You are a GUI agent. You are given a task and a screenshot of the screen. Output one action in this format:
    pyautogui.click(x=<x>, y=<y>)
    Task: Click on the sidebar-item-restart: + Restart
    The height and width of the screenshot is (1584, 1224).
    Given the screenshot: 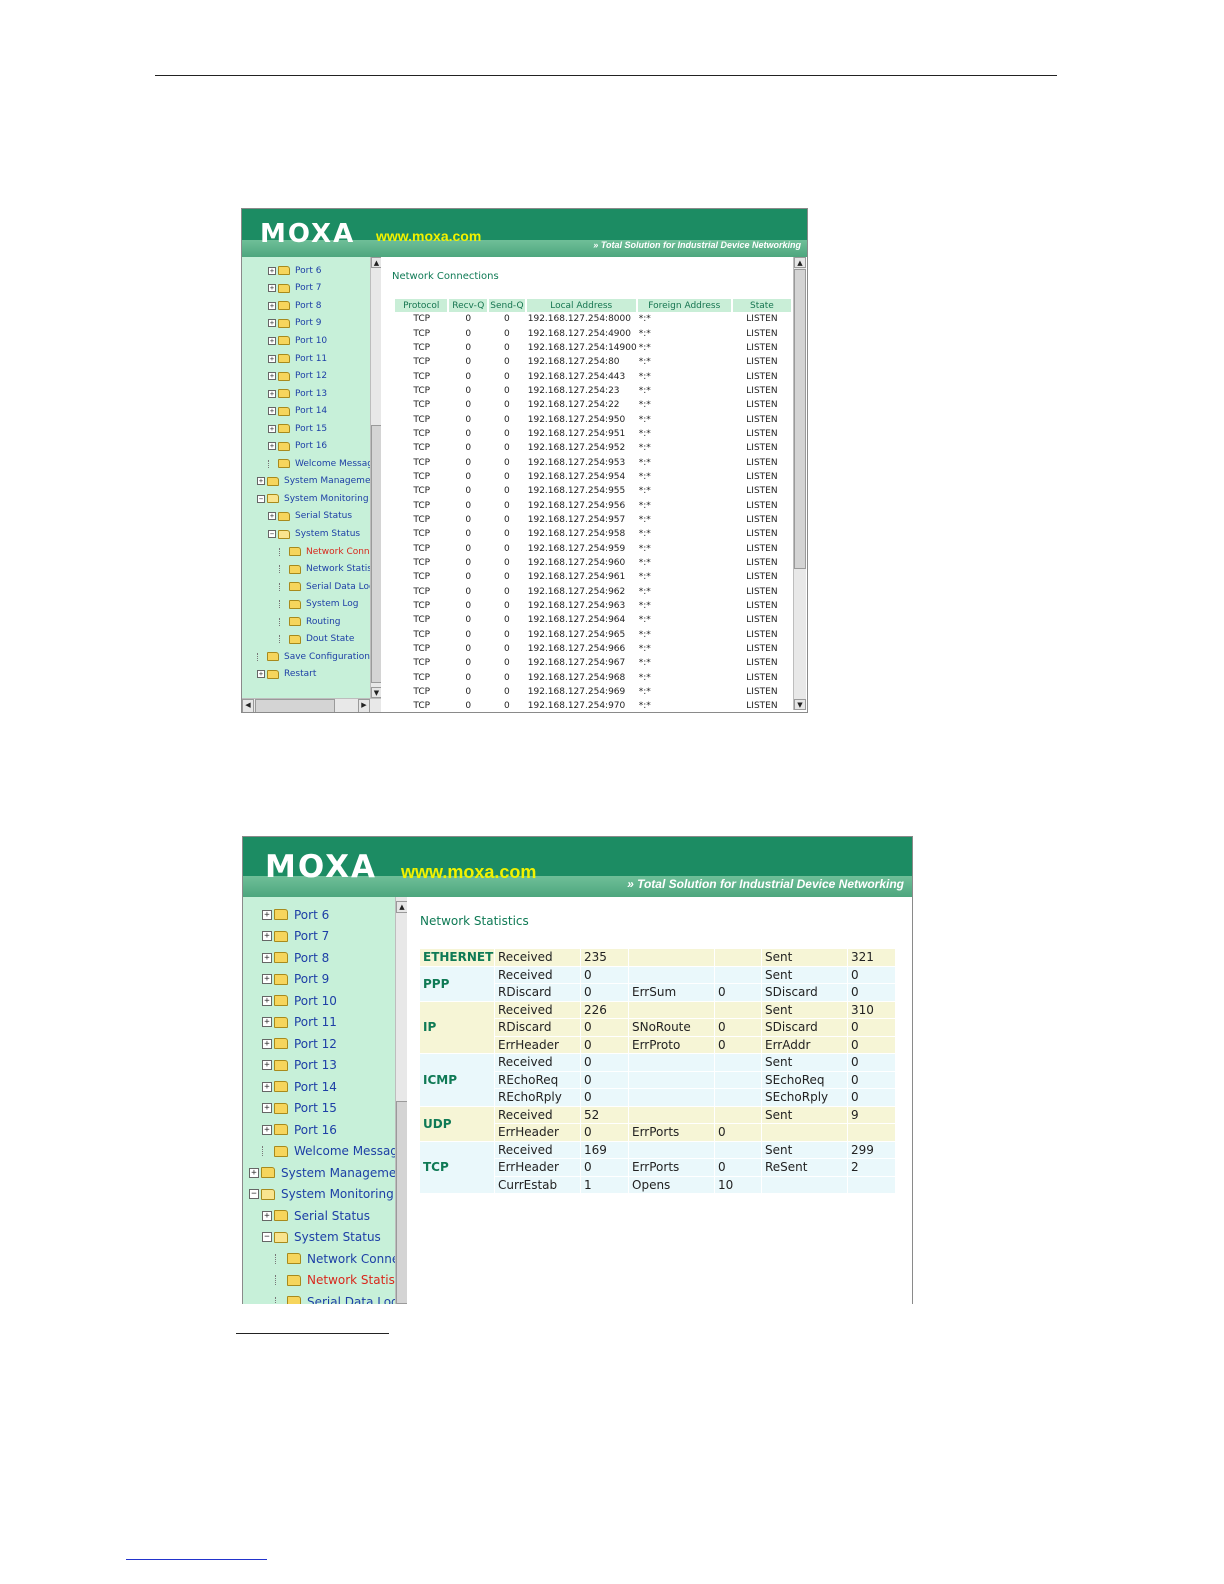 What is the action you would take?
    pyautogui.click(x=286, y=675)
    